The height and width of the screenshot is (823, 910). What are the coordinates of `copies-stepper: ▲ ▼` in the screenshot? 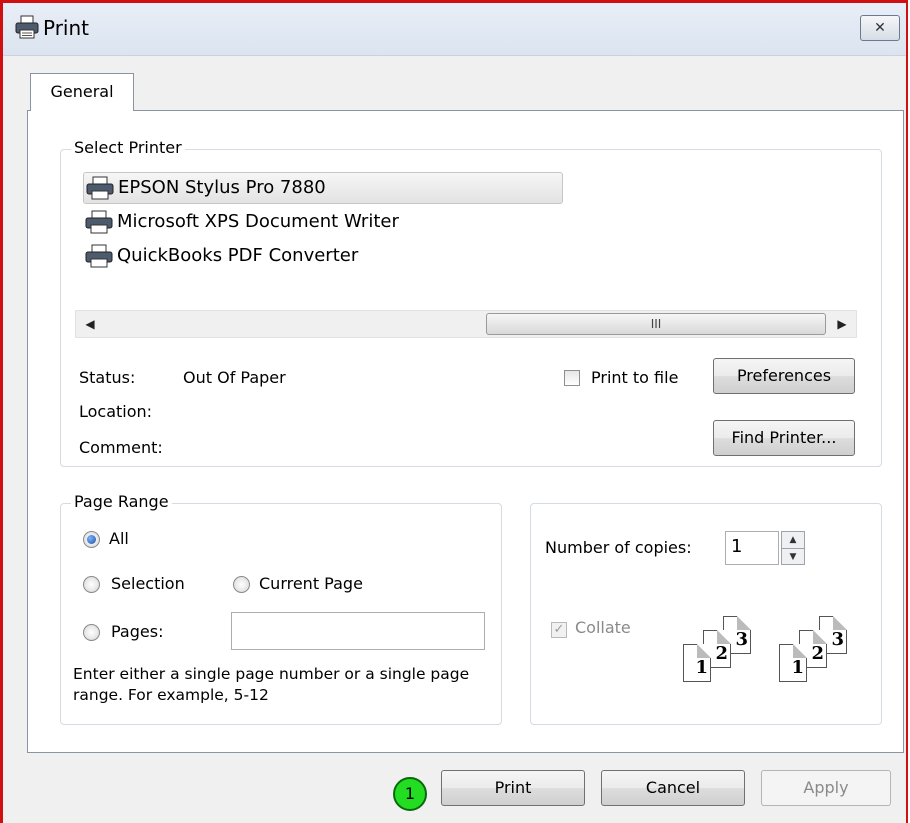 It's located at (793, 548).